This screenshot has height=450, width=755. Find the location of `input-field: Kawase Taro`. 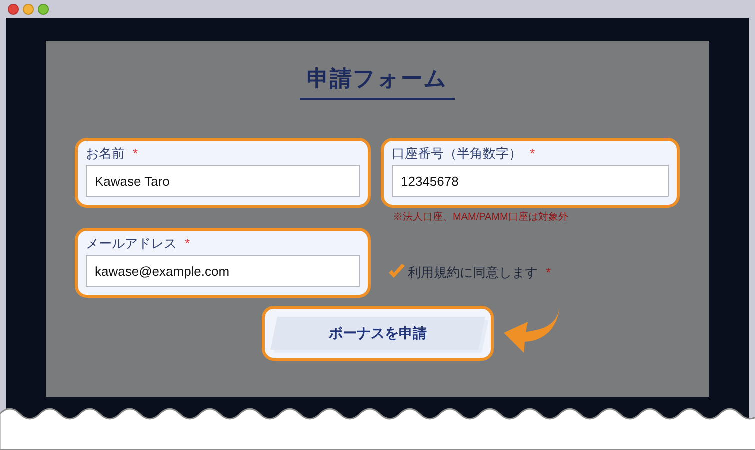

input-field: Kawase Taro is located at coordinates (223, 181).